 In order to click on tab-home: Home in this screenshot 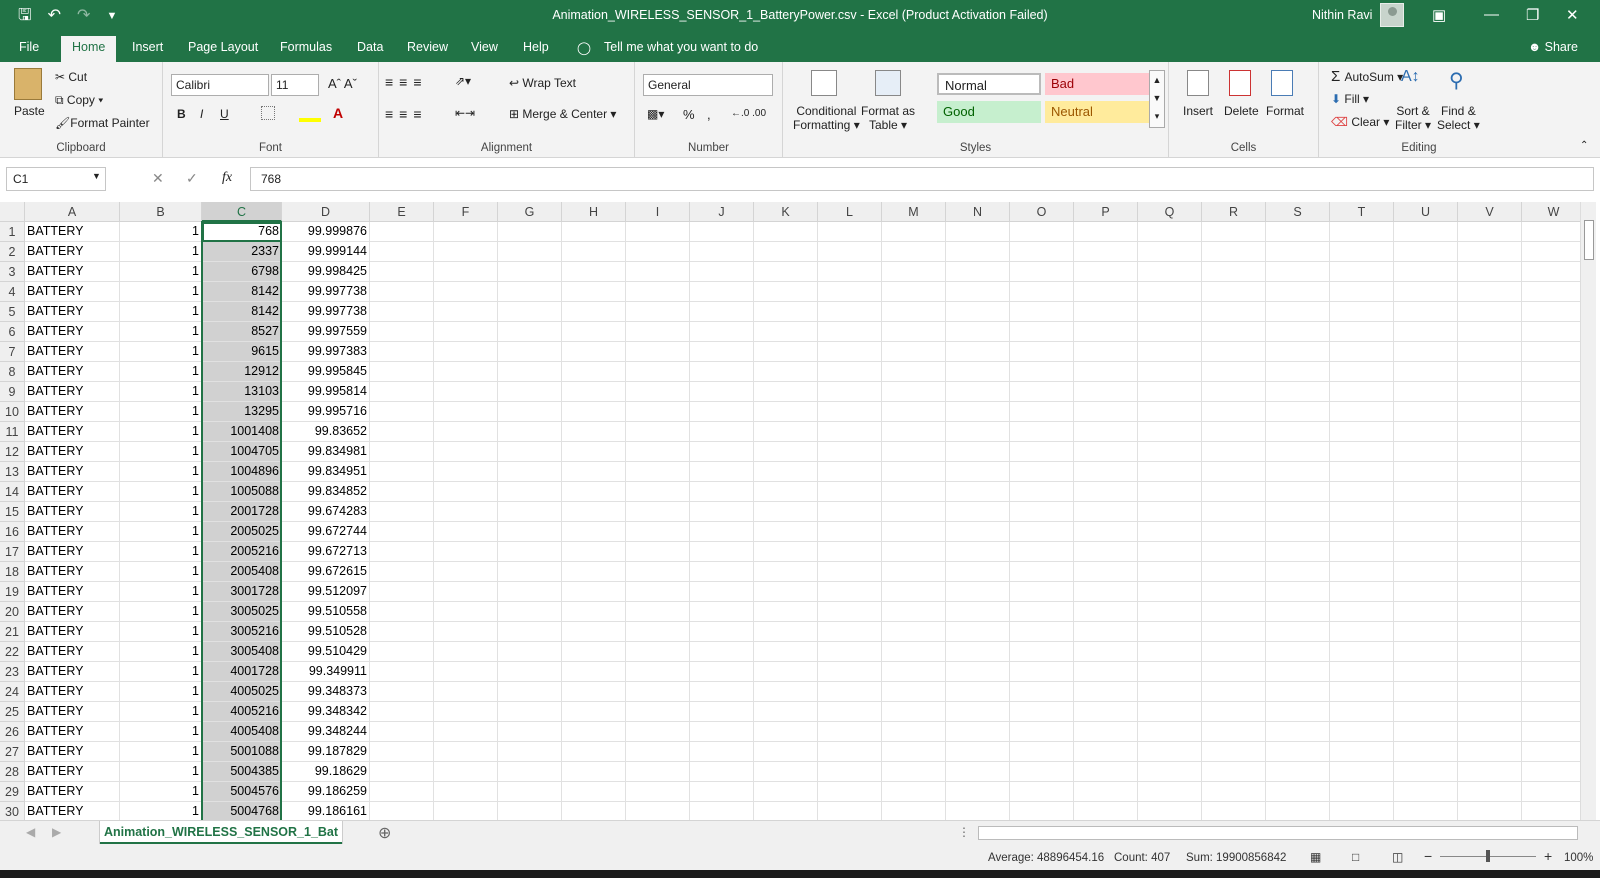, I will do `click(89, 49)`.